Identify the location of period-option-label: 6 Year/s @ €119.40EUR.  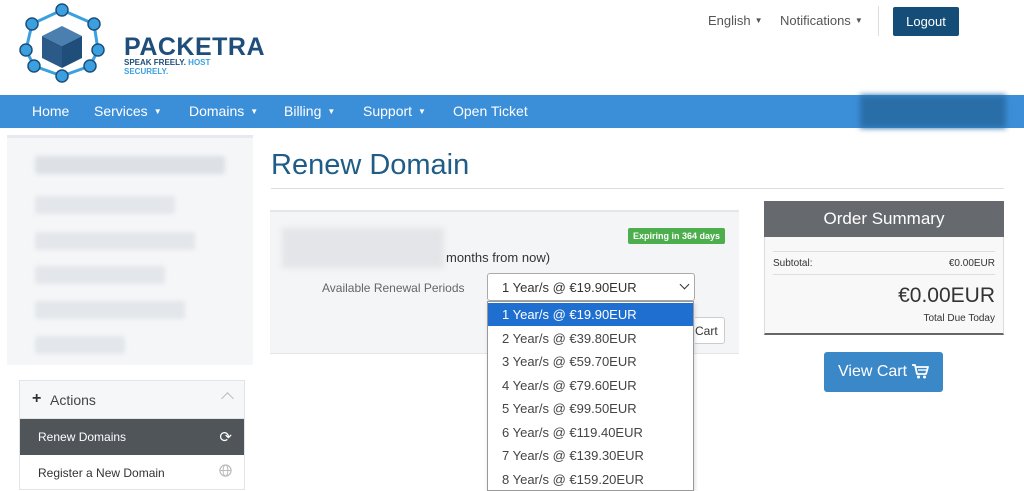
(572, 432).